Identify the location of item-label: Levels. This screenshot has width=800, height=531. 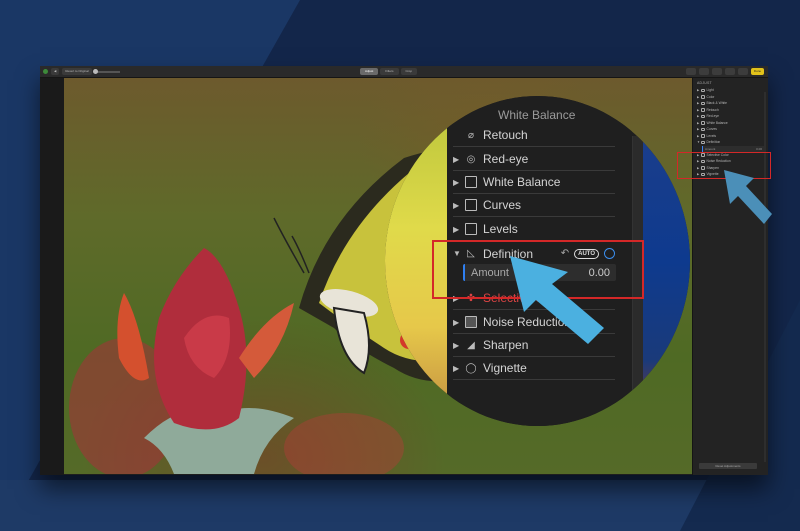
(500, 229).